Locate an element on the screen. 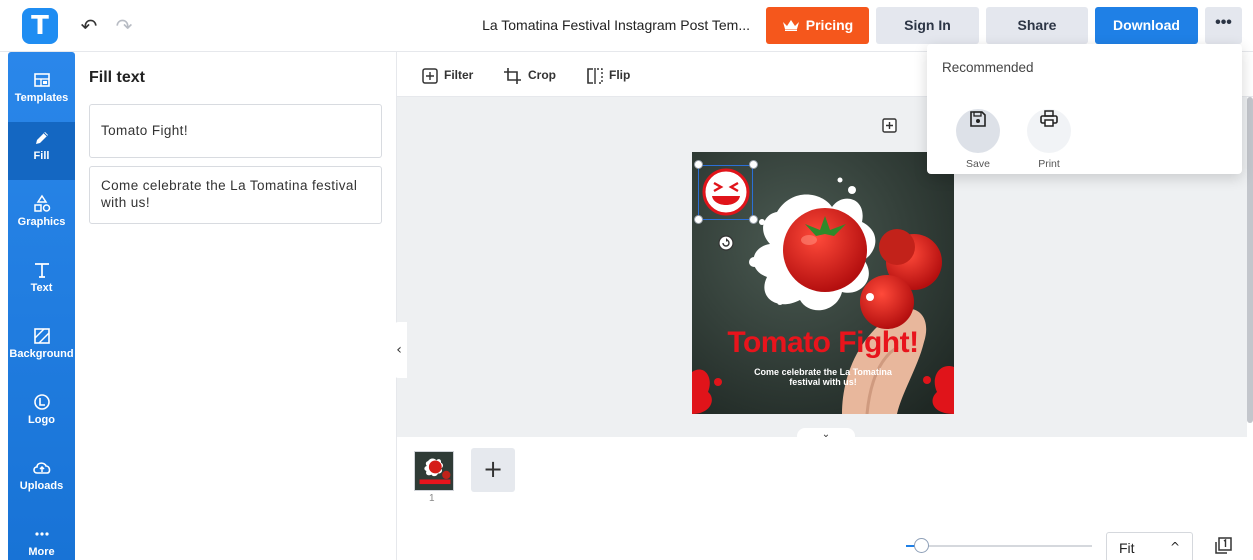 The width and height of the screenshot is (1253, 560). add-page-icon is located at coordinates (890, 126).